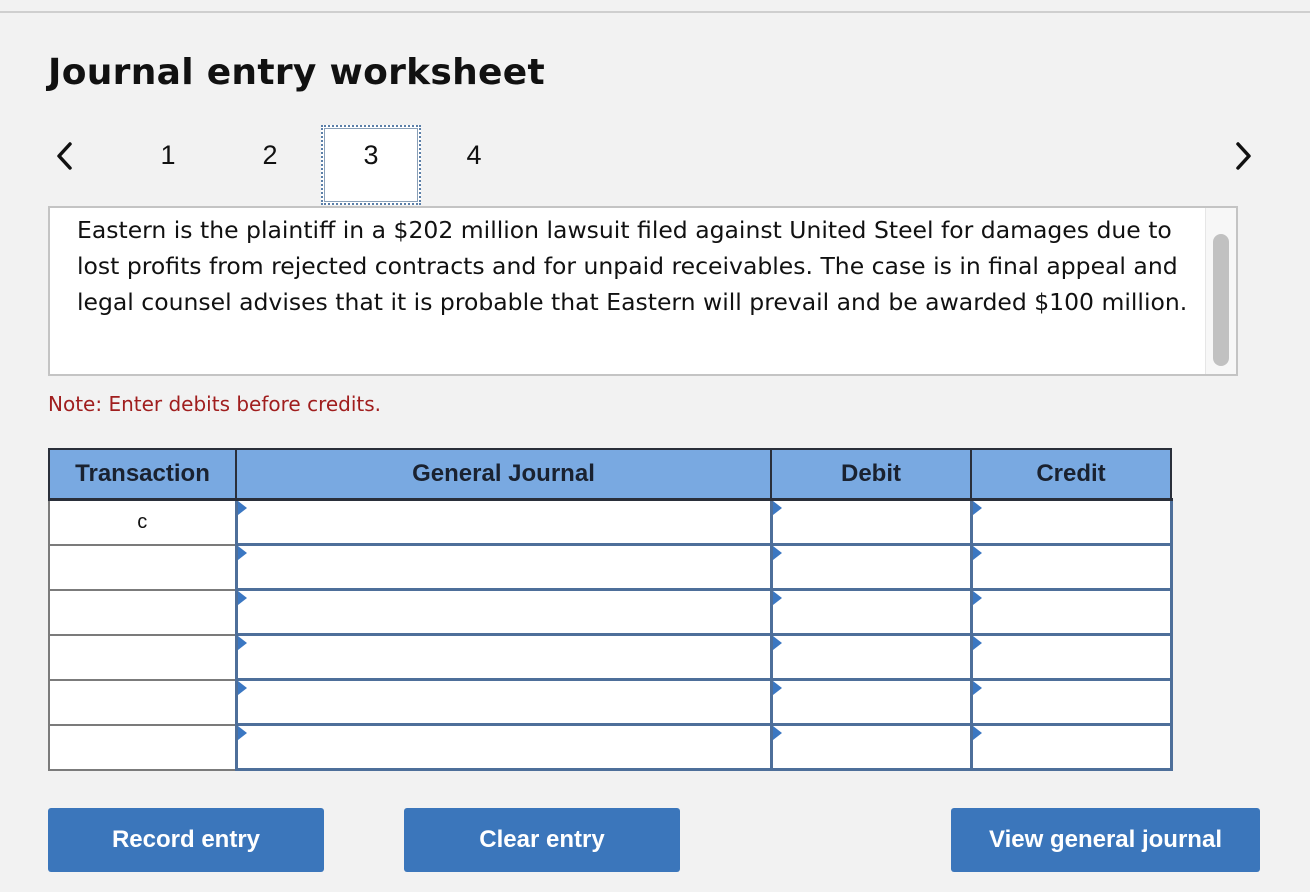 Image resolution: width=1310 pixels, height=892 pixels. What do you see at coordinates (186, 840) in the screenshot?
I see `record-entry-button: Record entry` at bounding box center [186, 840].